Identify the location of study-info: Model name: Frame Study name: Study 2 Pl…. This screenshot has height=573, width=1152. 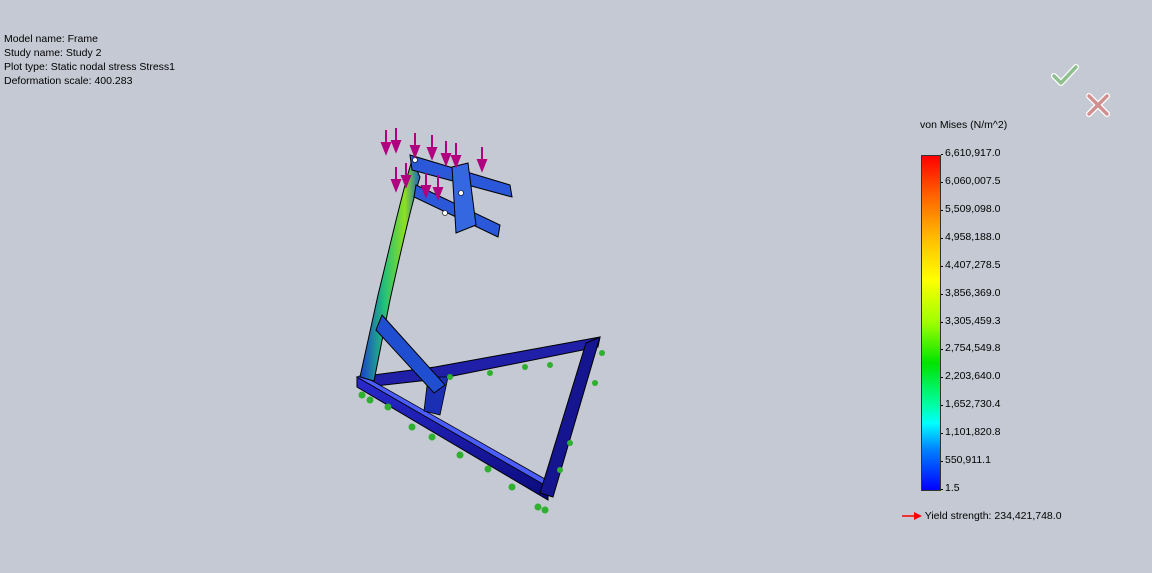
(89, 60).